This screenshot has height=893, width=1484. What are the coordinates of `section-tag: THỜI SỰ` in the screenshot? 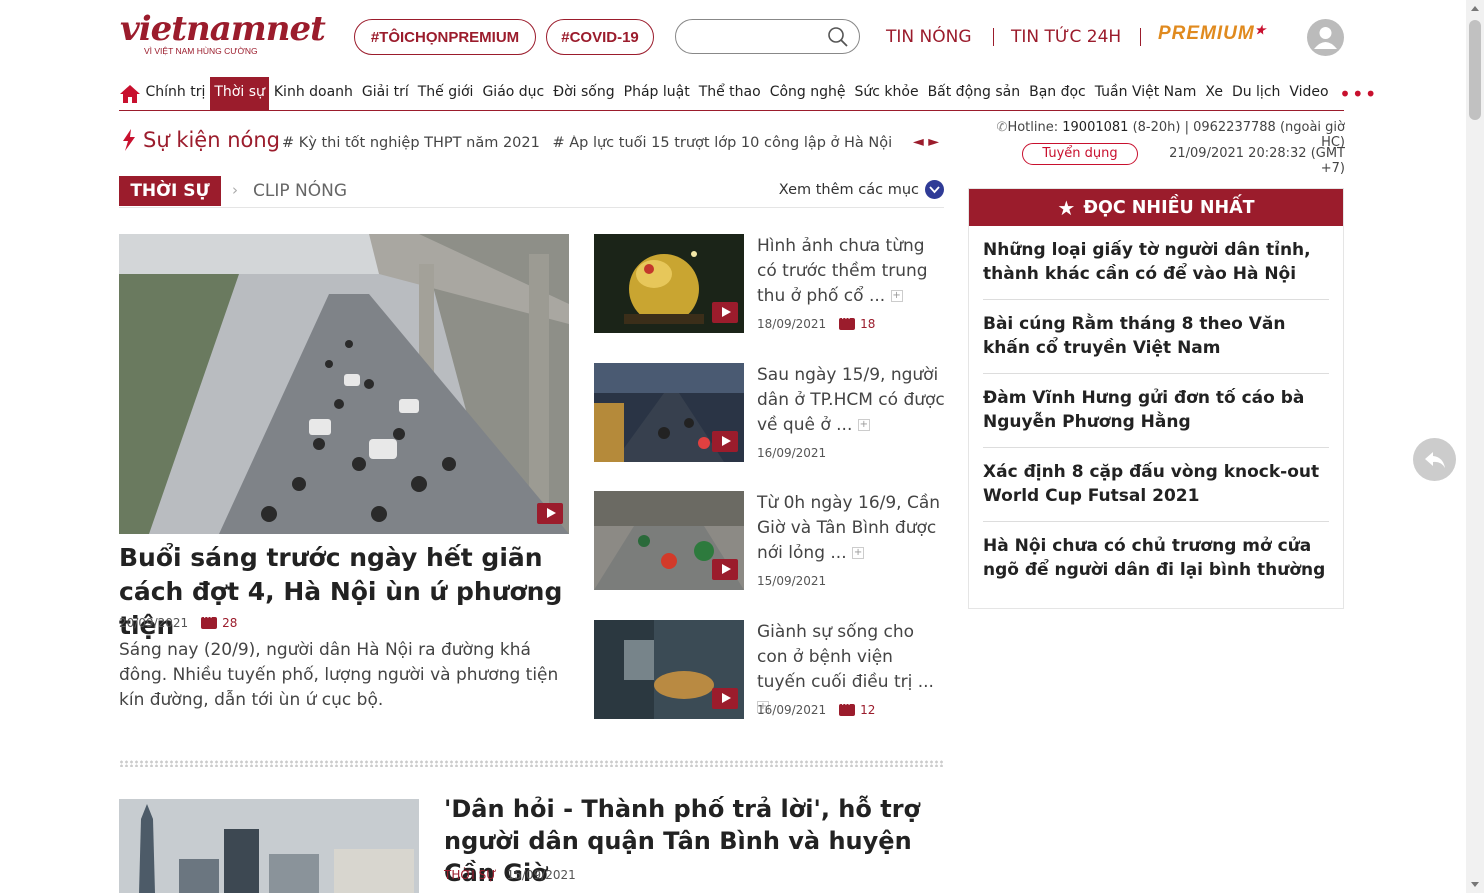 It's located at (170, 191).